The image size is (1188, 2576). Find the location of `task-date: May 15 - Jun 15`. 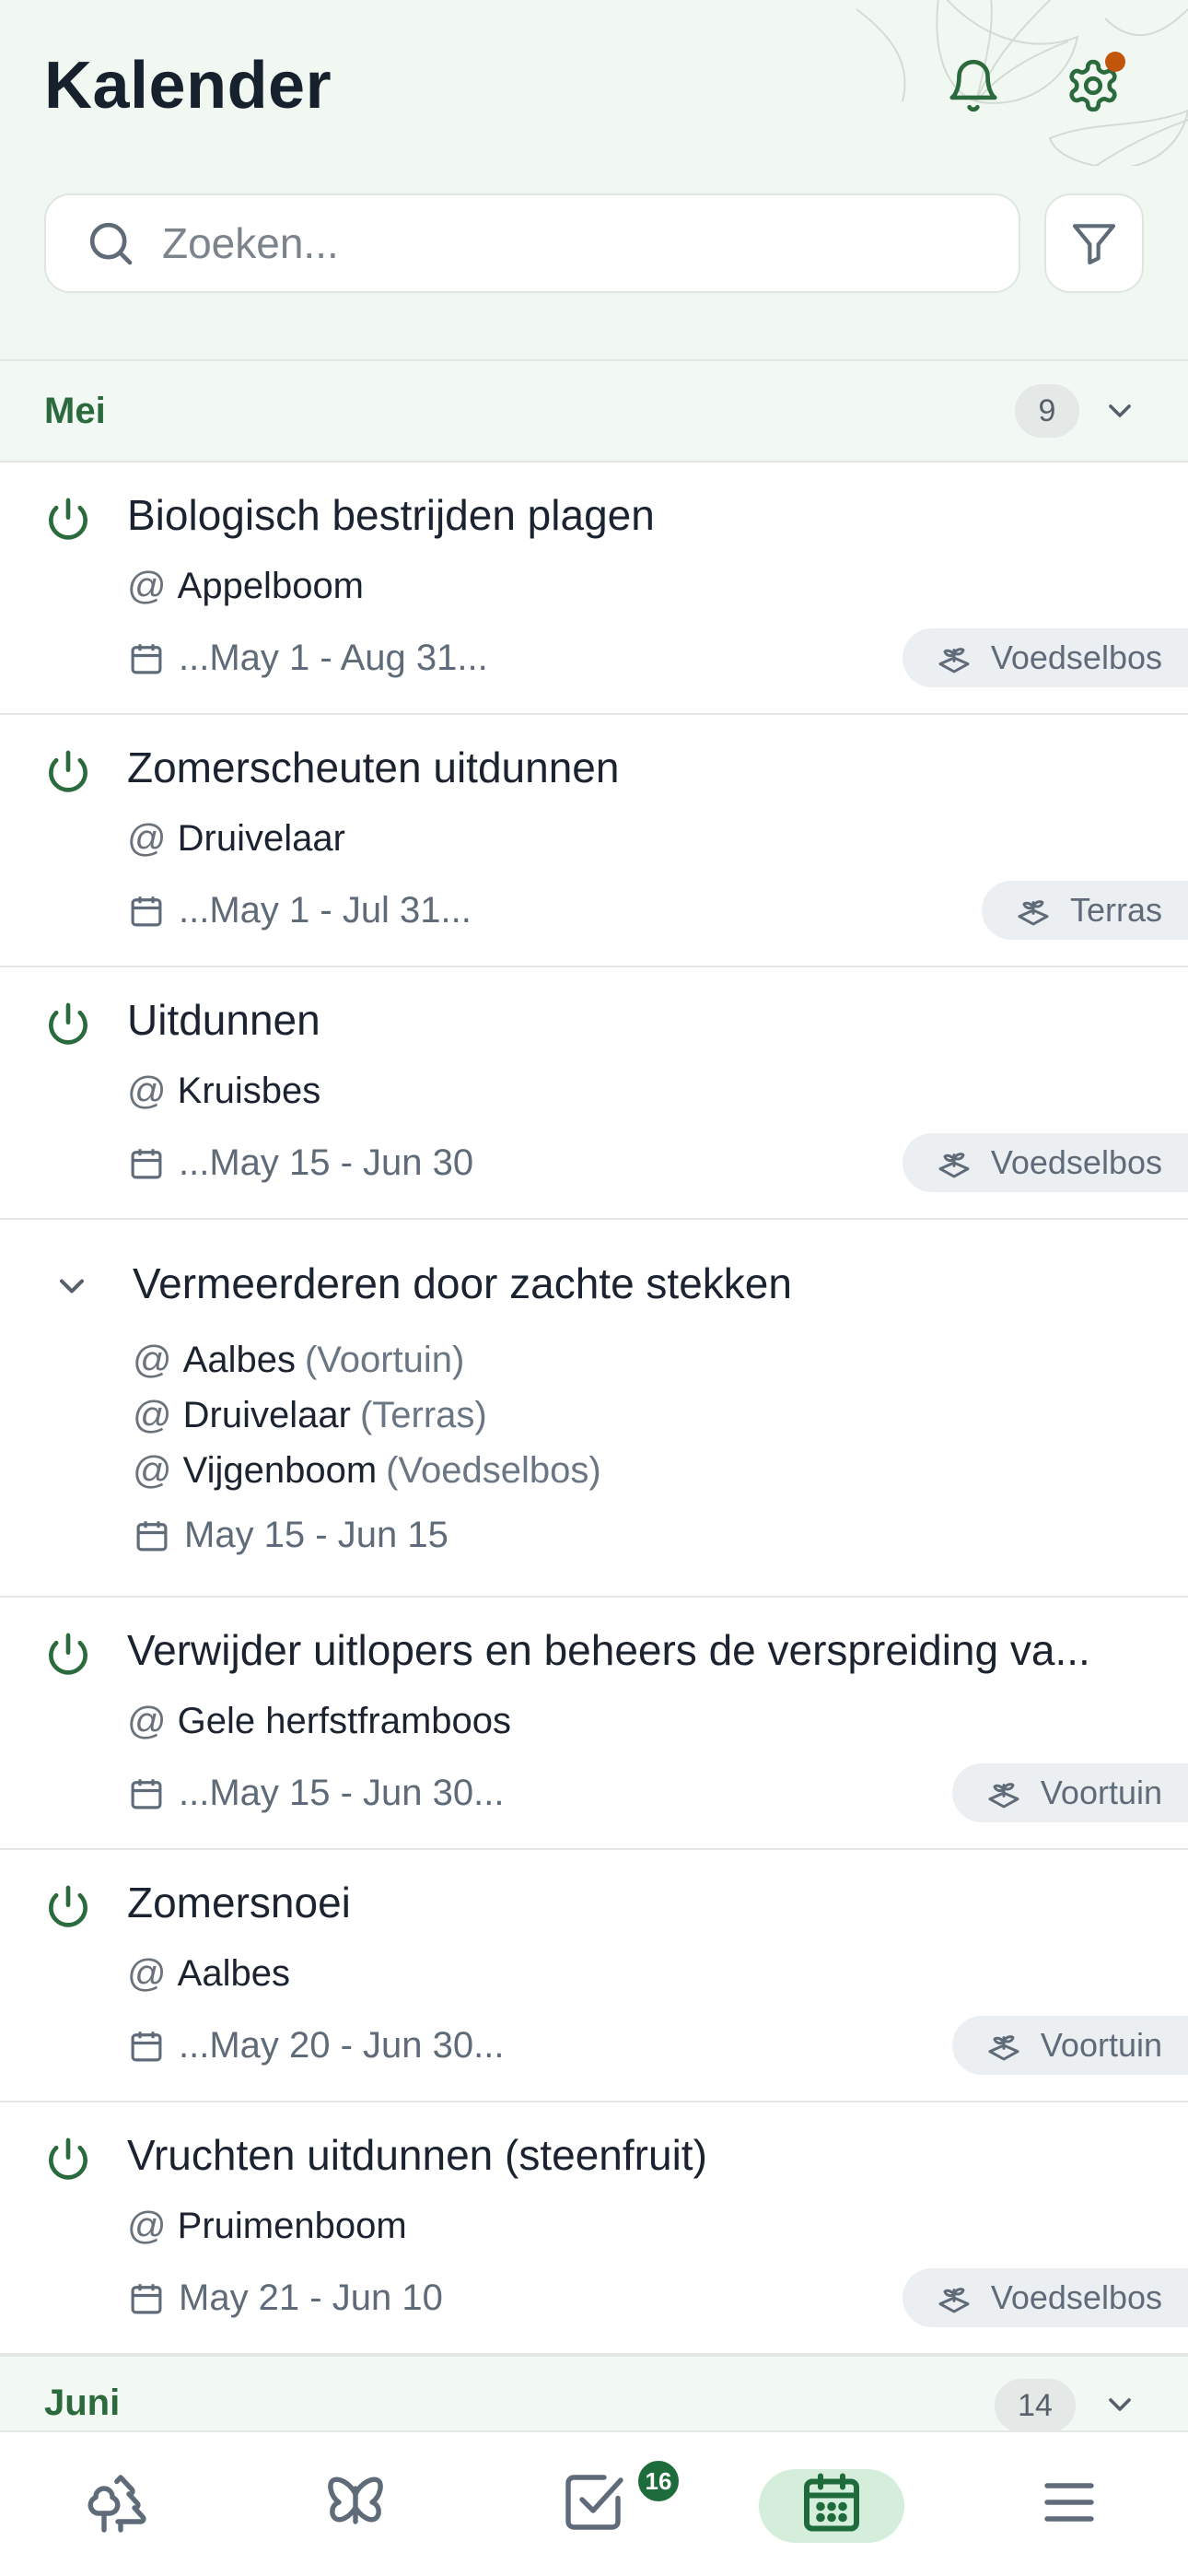

task-date: May 15 - Jun 15 is located at coordinates (290, 1535).